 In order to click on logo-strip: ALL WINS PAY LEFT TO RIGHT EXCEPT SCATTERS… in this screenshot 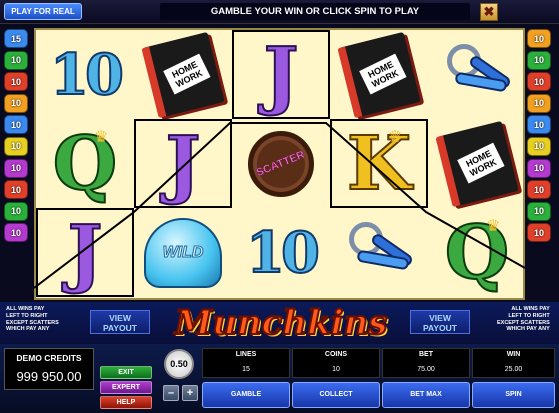, I will do `click(279, 323)`.